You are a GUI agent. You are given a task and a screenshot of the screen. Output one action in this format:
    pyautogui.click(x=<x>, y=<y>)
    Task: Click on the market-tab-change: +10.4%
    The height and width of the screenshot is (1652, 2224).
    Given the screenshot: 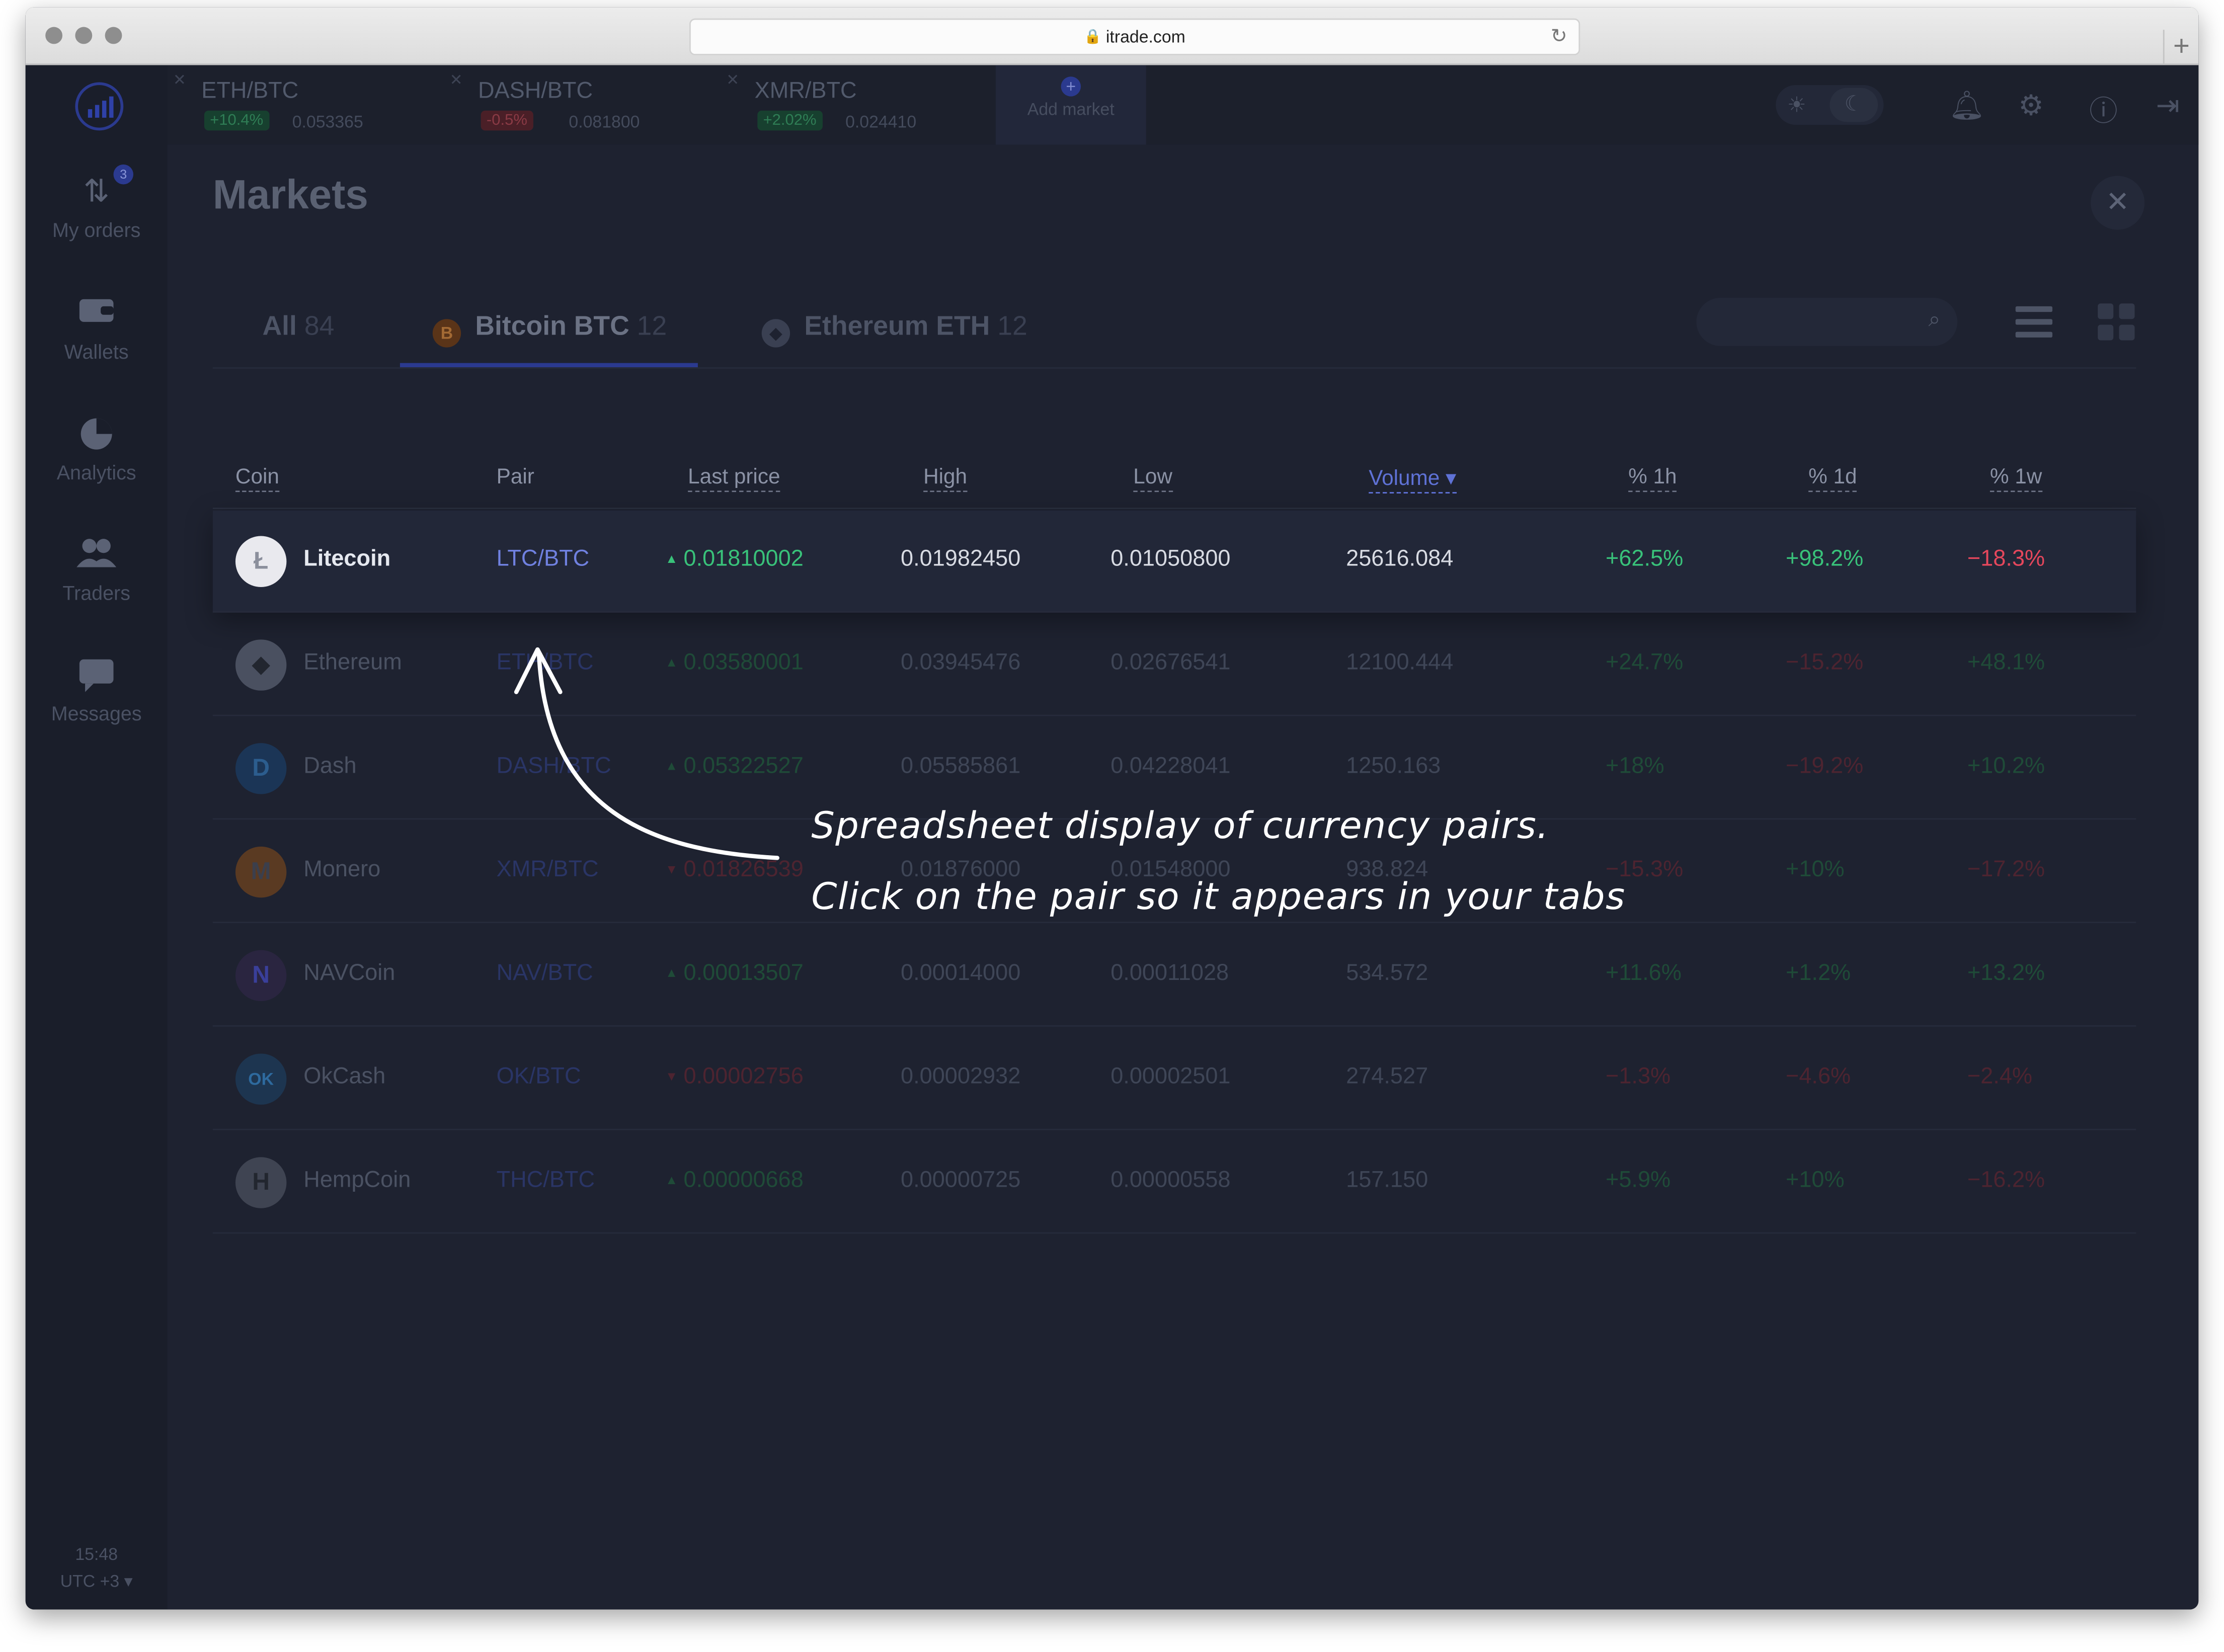 What is the action you would take?
    pyautogui.click(x=236, y=120)
    